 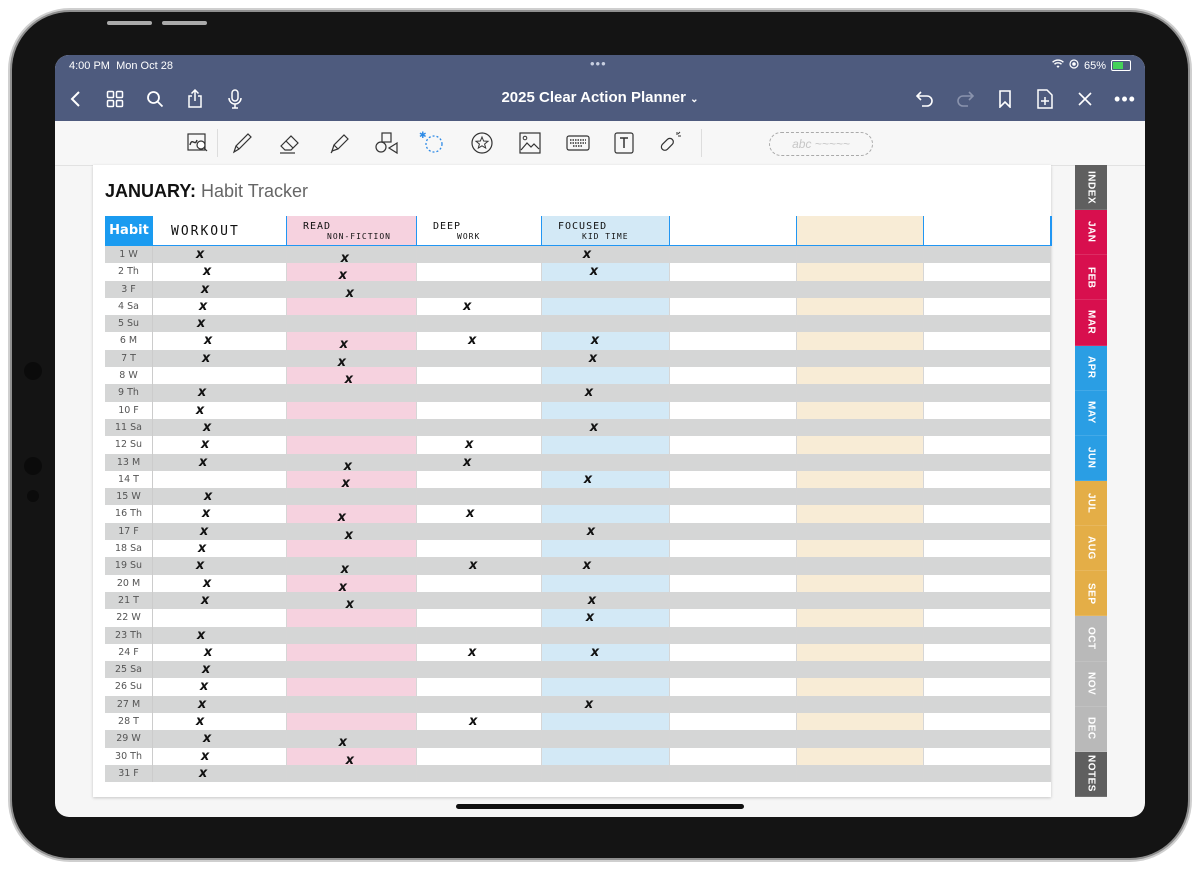 What do you see at coordinates (432, 143) in the screenshot?
I see `lasso-icon: ✱` at bounding box center [432, 143].